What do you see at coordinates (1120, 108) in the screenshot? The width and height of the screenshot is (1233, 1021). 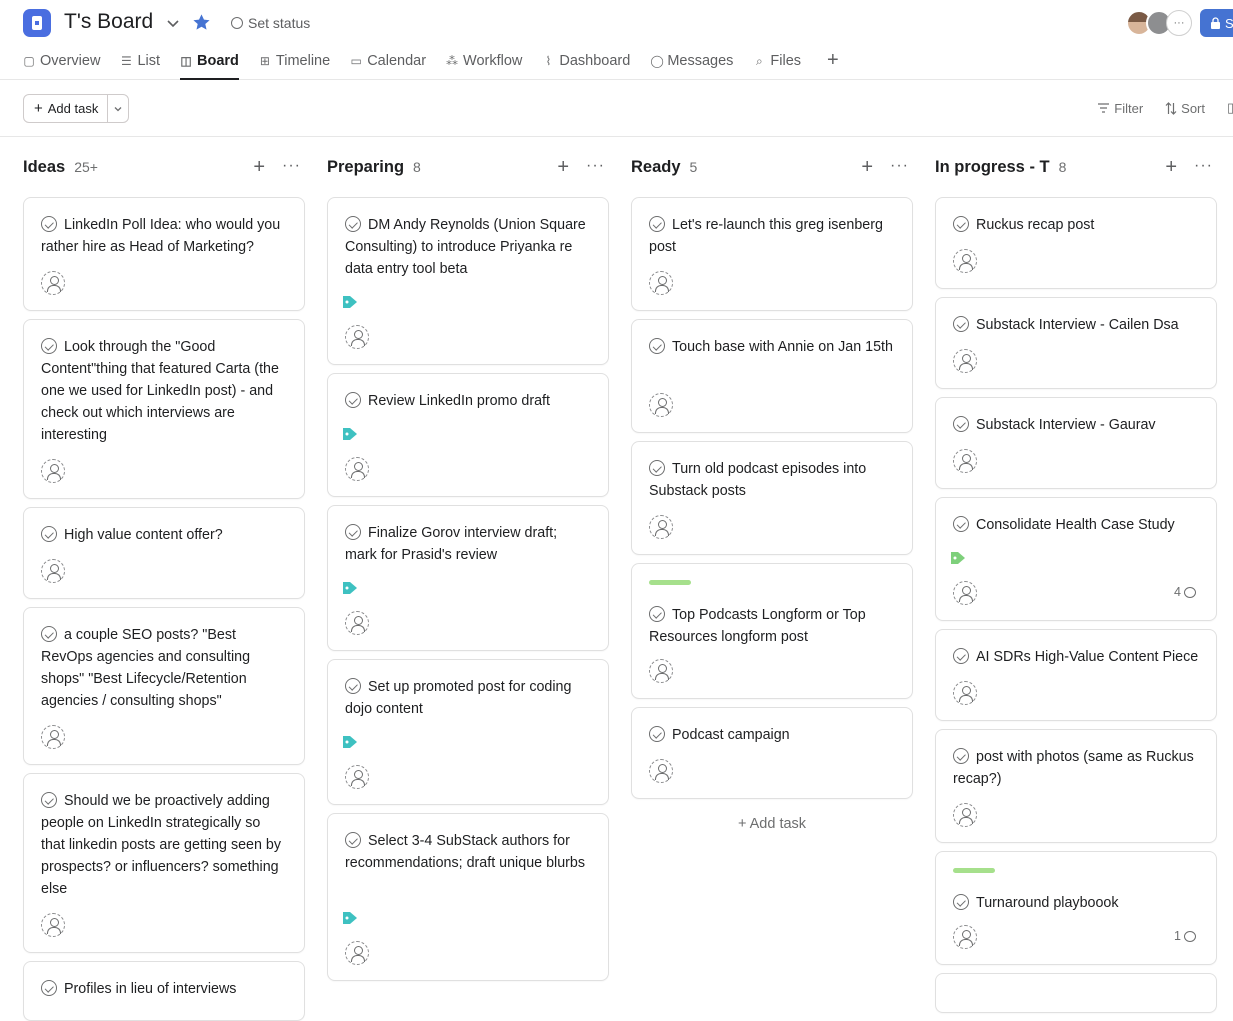 I see `filter-button: Filter` at bounding box center [1120, 108].